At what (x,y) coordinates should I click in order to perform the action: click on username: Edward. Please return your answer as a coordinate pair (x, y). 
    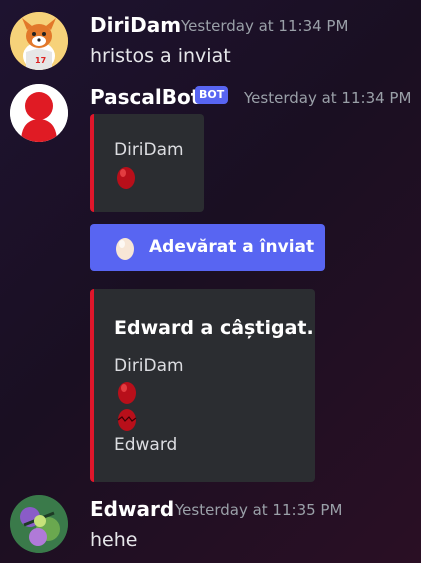
    Looking at the image, I should click on (132, 509).